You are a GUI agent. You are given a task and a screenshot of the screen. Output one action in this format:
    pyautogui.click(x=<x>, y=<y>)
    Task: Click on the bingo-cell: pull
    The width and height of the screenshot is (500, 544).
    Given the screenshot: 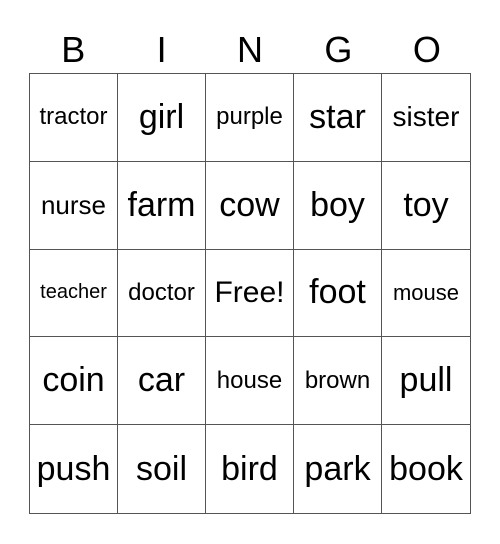 What is the action you would take?
    pyautogui.click(x=426, y=381)
    